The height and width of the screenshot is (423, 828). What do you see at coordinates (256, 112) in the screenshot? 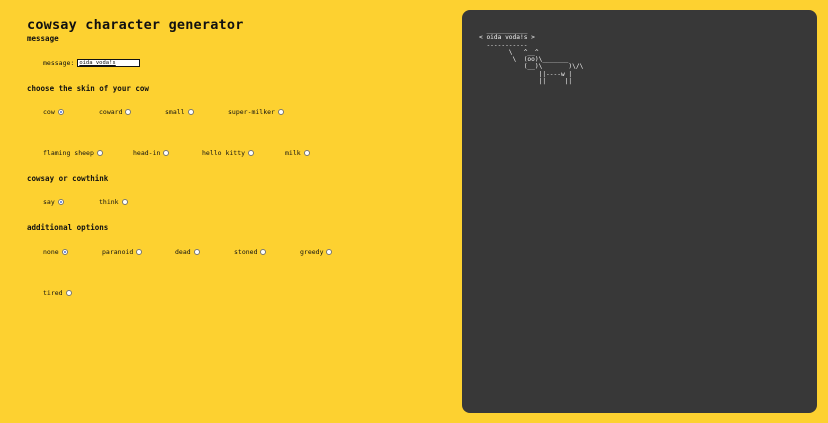
I see `skin-option-super-milker: super-milker` at bounding box center [256, 112].